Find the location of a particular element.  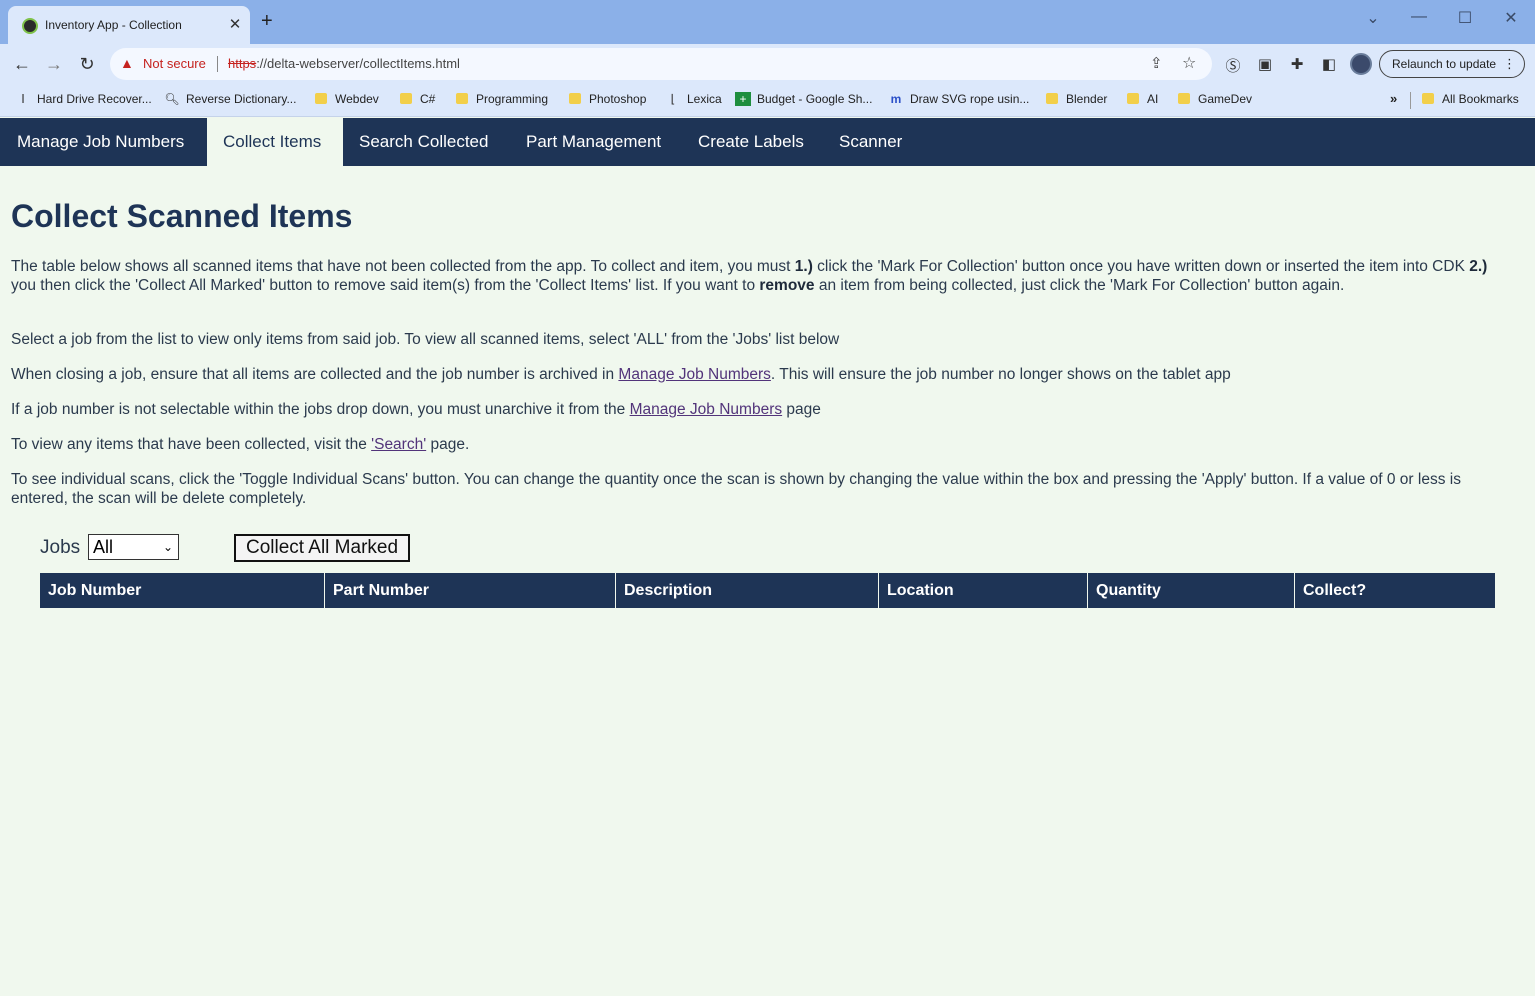

bookmark-label: GameDev is located at coordinates (1225, 99).